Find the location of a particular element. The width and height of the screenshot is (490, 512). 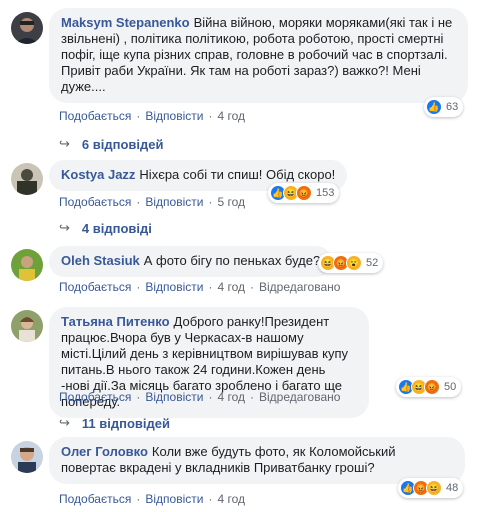

comment-author: Олег Головко is located at coordinates (104, 451).